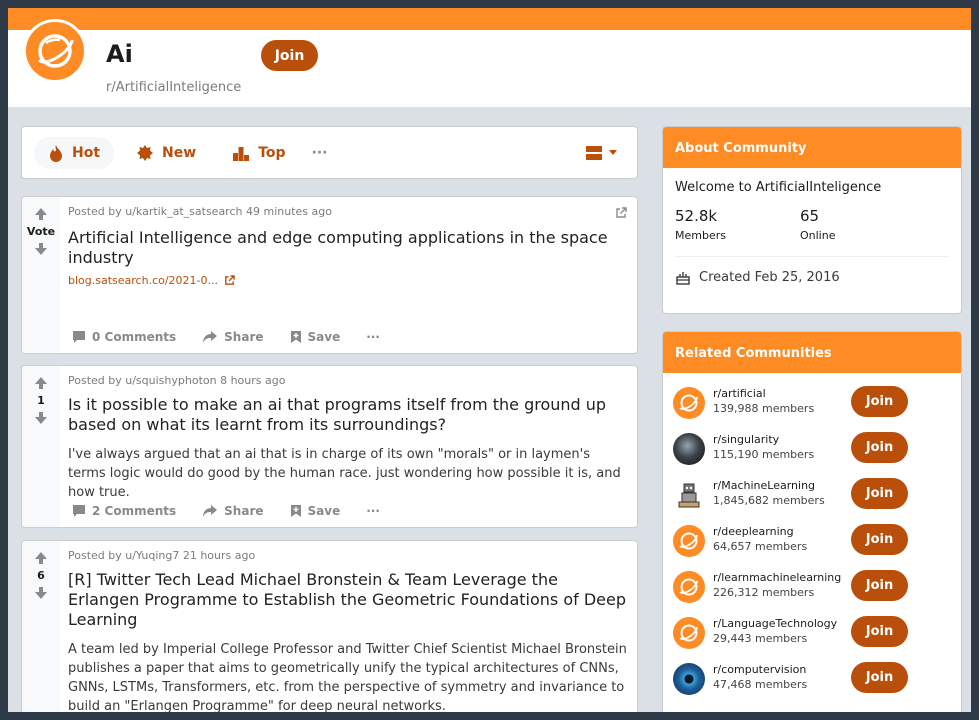 This screenshot has width=979, height=720. What do you see at coordinates (174, 87) in the screenshot?
I see `community-name: r/ArtificialInteligence` at bounding box center [174, 87].